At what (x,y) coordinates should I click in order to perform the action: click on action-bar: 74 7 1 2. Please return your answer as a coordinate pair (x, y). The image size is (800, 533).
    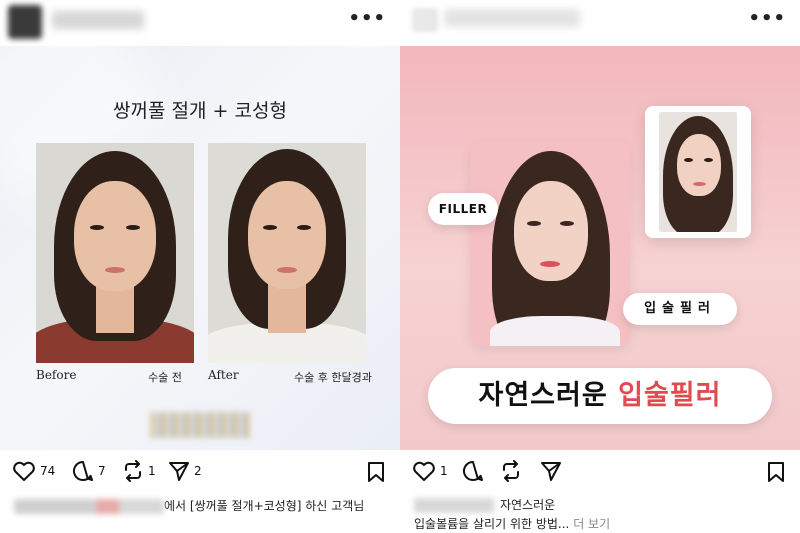
    Looking at the image, I should click on (200, 473).